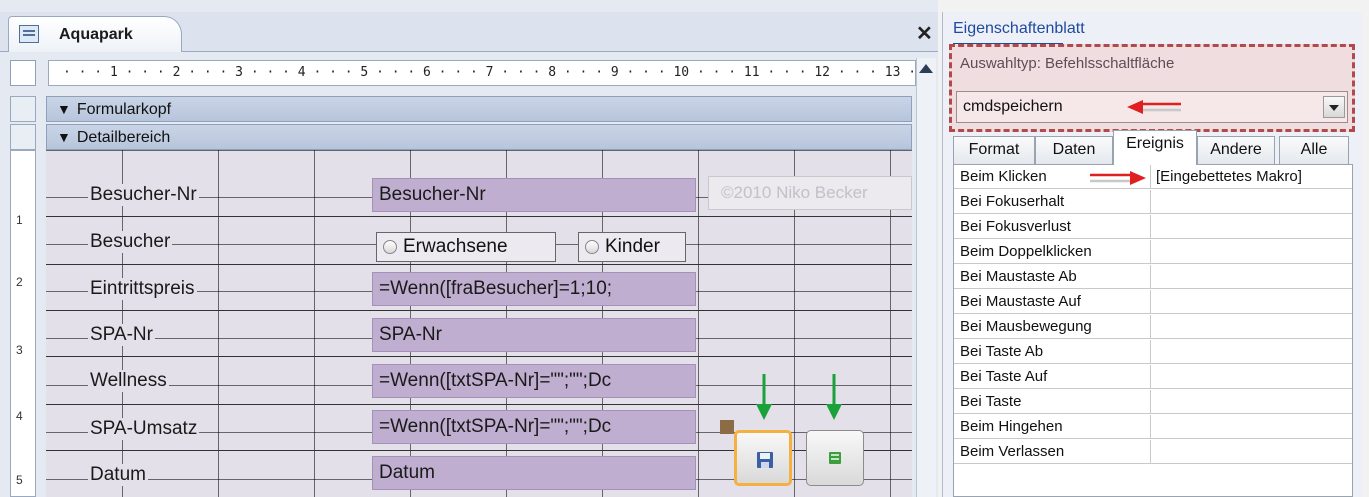  What do you see at coordinates (534, 195) in the screenshot?
I see `textbox-besucher-nr: Besucher-Nr` at bounding box center [534, 195].